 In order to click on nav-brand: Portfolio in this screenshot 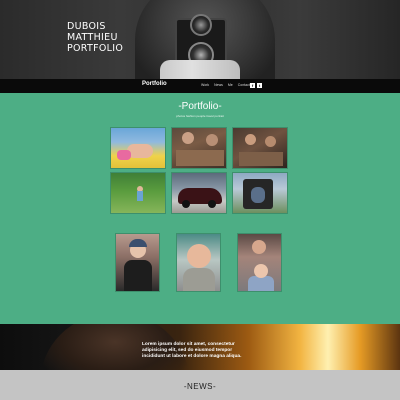, I will do `click(154, 84)`.